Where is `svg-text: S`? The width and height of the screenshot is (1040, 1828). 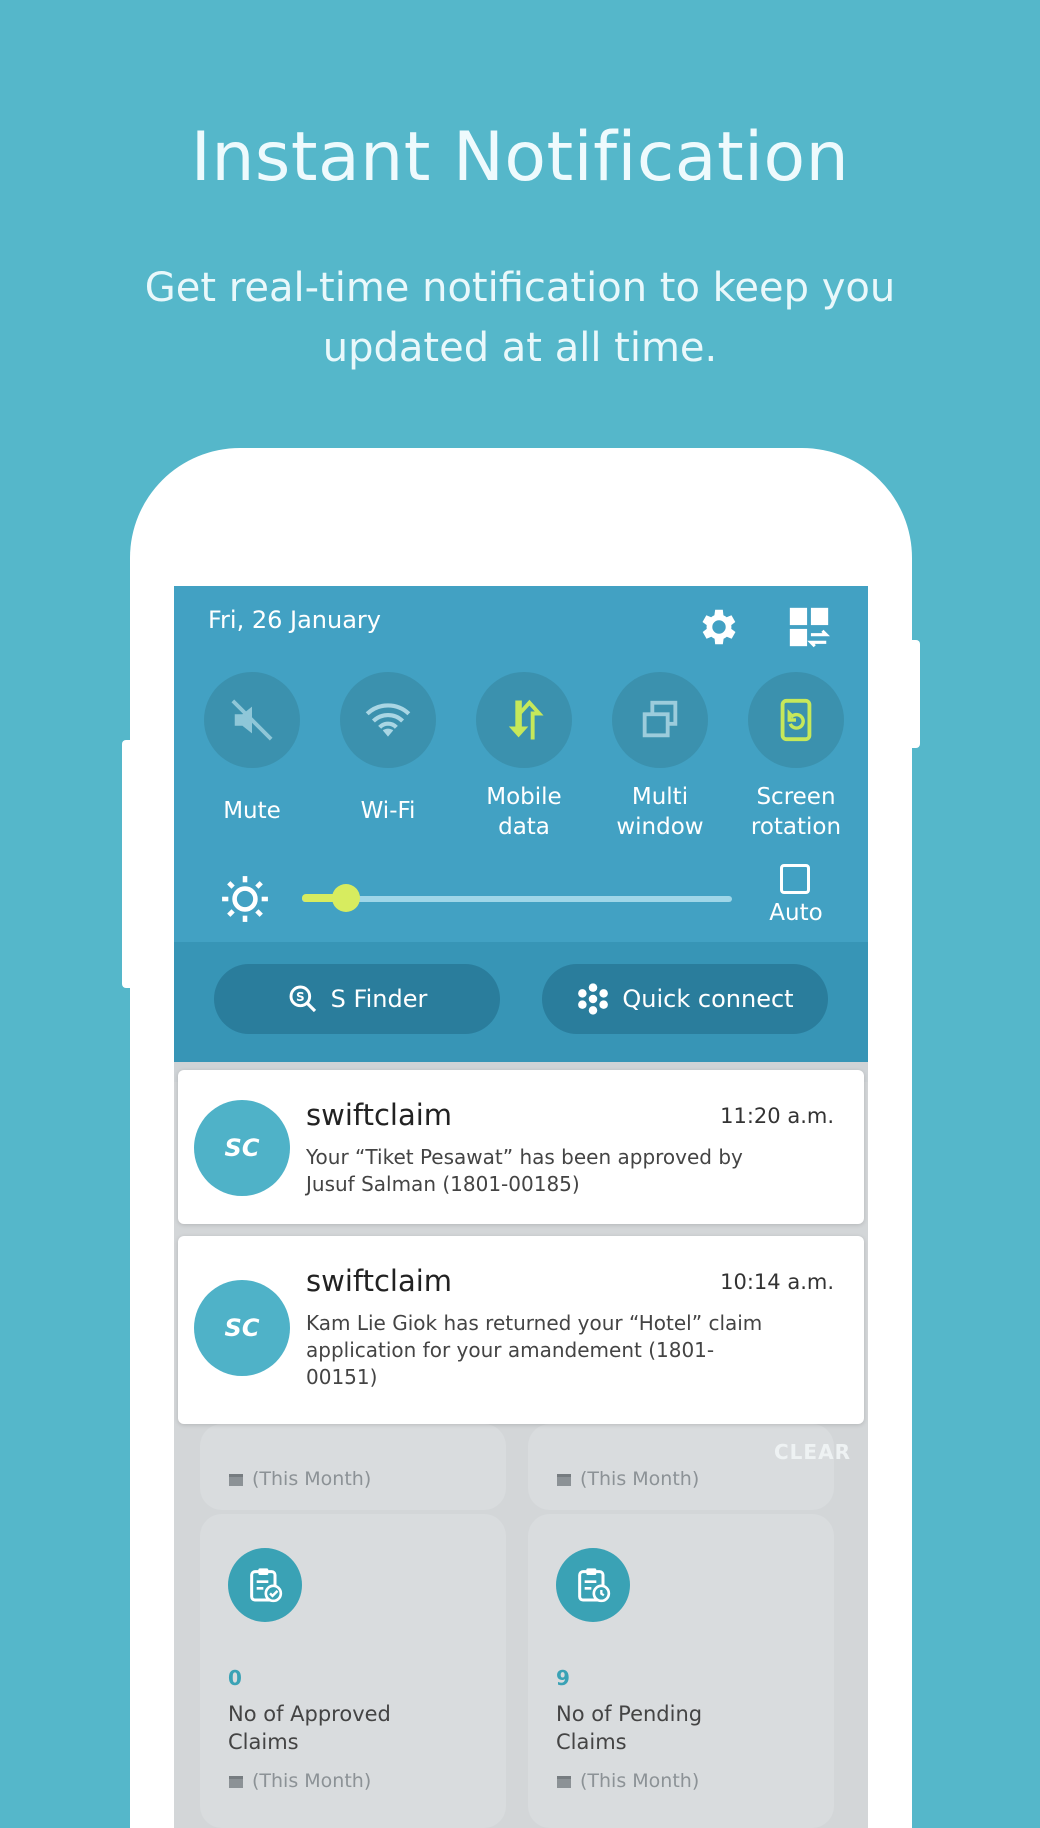
svg-text: S is located at coordinates (300, 997).